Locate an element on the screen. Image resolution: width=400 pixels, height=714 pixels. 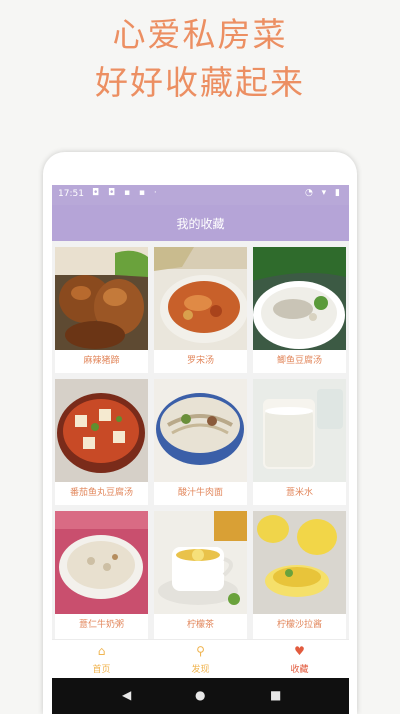
recipe-name: 柠檬沙拉酱 is located at coordinates (299, 625).